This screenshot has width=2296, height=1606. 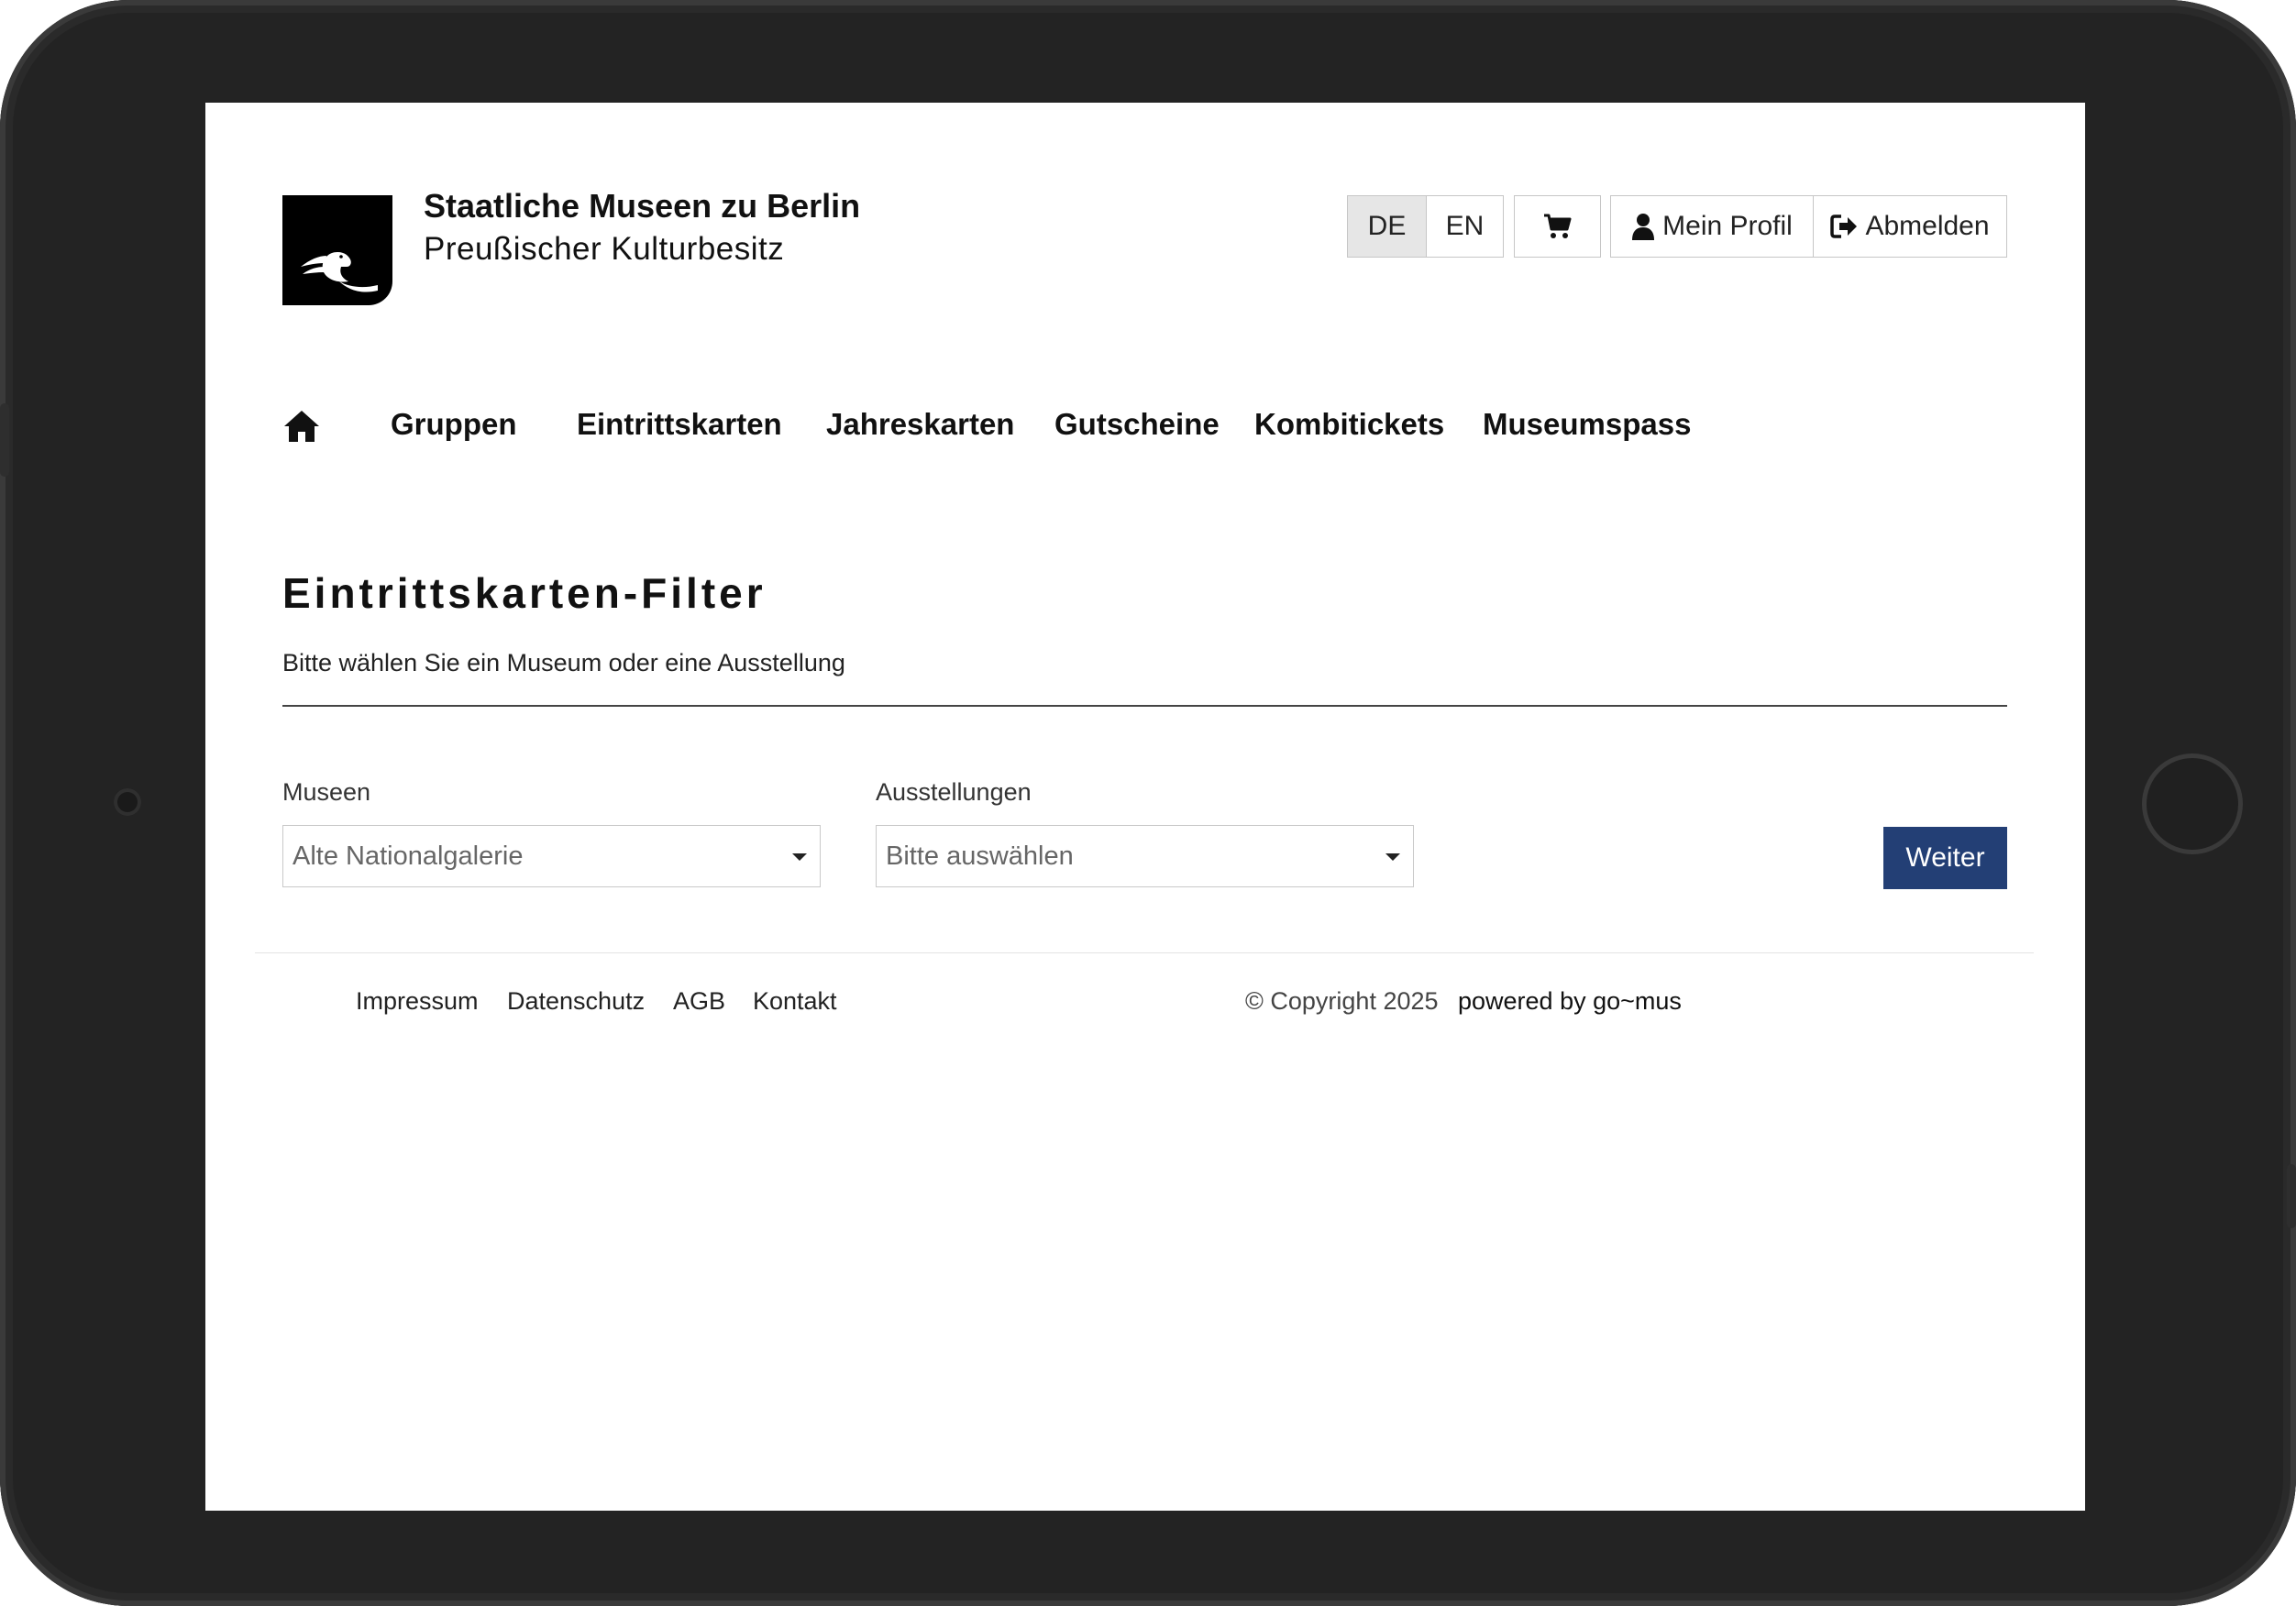 What do you see at coordinates (576, 1001) in the screenshot?
I see `footer-link-datenschutz: Datenschutz` at bounding box center [576, 1001].